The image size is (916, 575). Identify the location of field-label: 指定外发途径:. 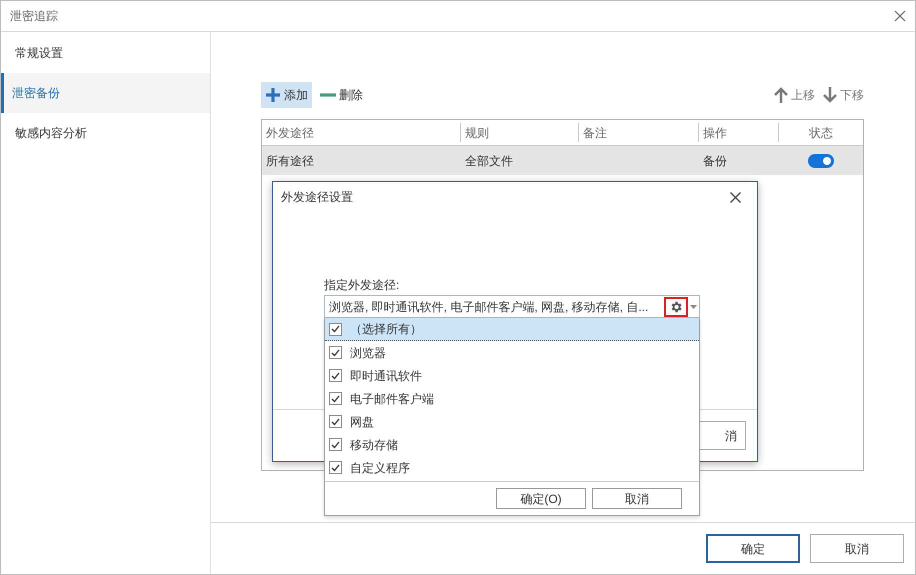
(362, 285).